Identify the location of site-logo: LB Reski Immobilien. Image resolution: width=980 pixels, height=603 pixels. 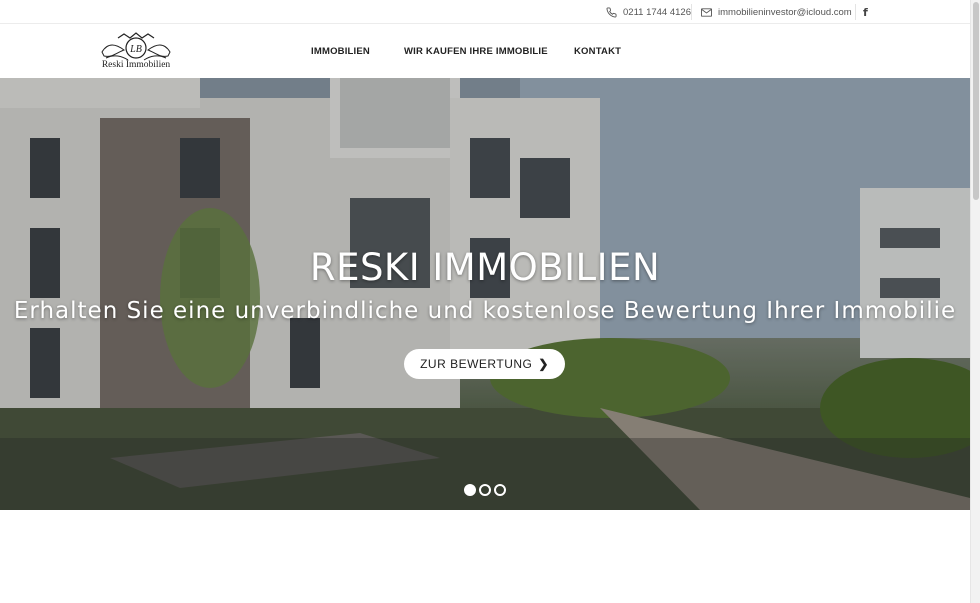
(136, 53).